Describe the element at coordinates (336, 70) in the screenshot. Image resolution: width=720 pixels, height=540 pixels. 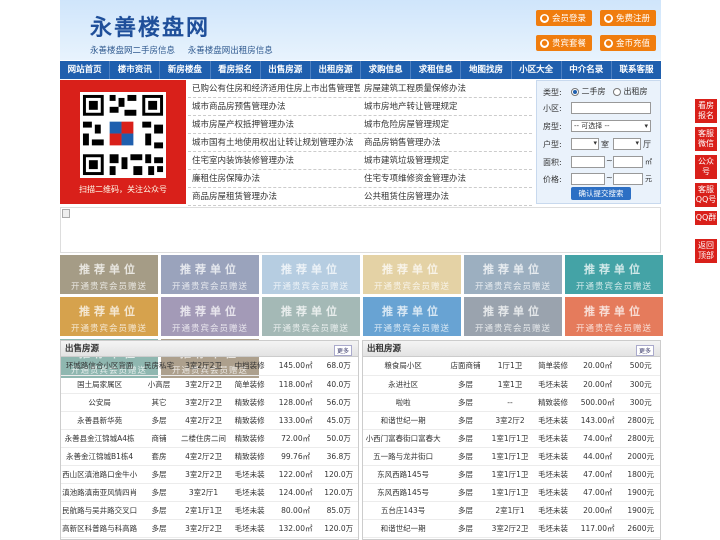
I see `nav-rent: 出租房源` at that location.